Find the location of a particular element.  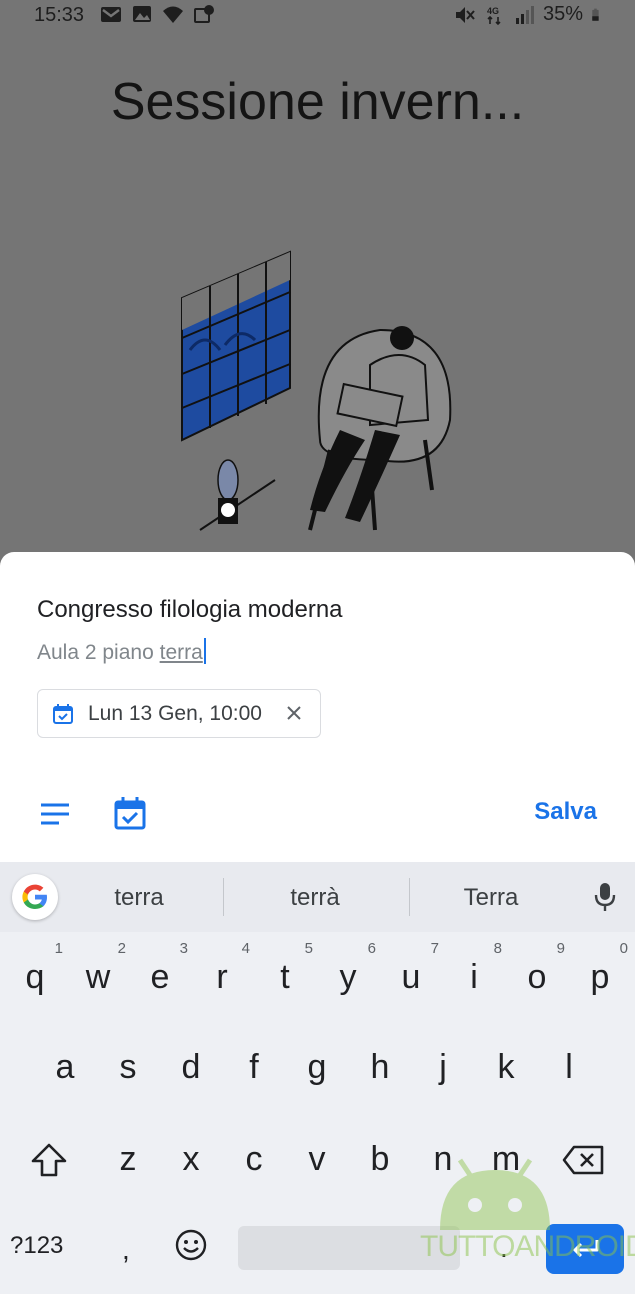

key-hint: 7 is located at coordinates (434, 948).